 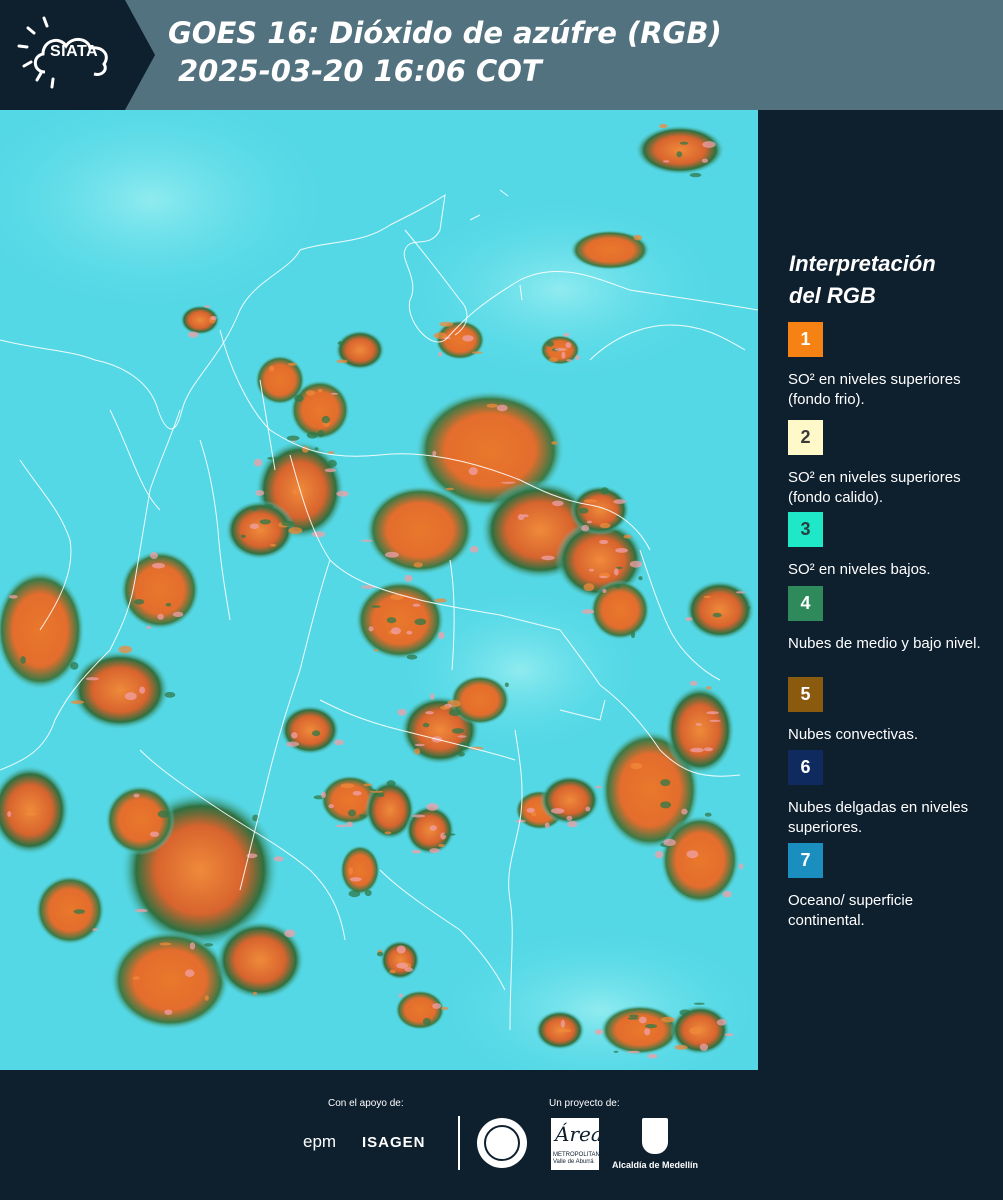 I want to click on legend-swatch: 4, so click(x=805, y=603).